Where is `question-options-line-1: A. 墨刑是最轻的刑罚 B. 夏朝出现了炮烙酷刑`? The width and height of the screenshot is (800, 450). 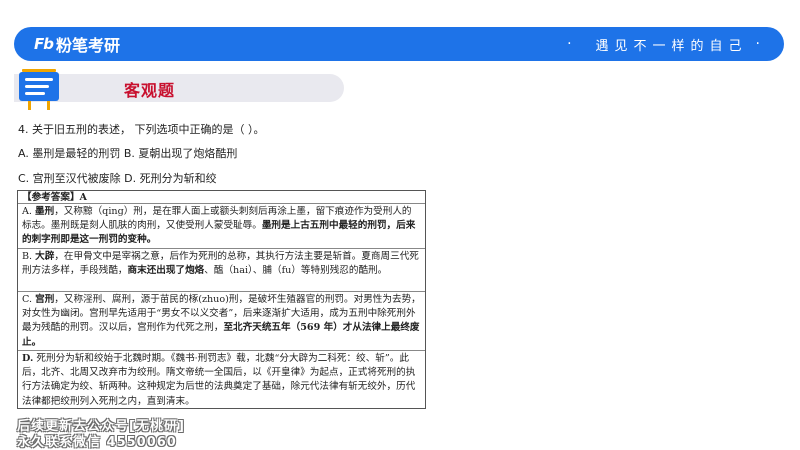 question-options-line-1: A. 墨刑是最轻的刑罚 B. 夏朝出现了炮烙酷刑 is located at coordinates (128, 153).